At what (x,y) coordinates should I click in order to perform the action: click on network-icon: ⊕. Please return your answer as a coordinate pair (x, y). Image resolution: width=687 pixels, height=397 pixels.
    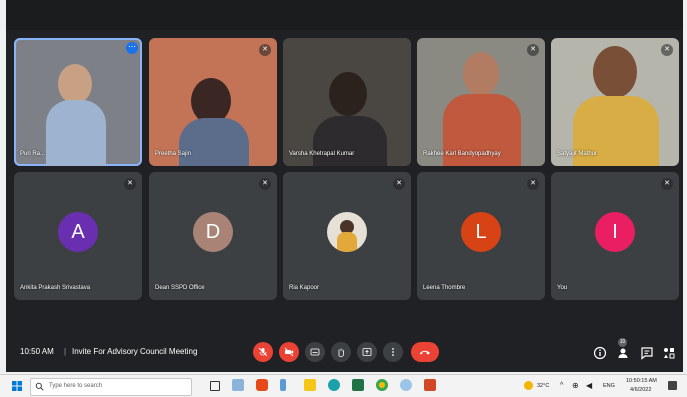
    Looking at the image, I should click on (575, 385).